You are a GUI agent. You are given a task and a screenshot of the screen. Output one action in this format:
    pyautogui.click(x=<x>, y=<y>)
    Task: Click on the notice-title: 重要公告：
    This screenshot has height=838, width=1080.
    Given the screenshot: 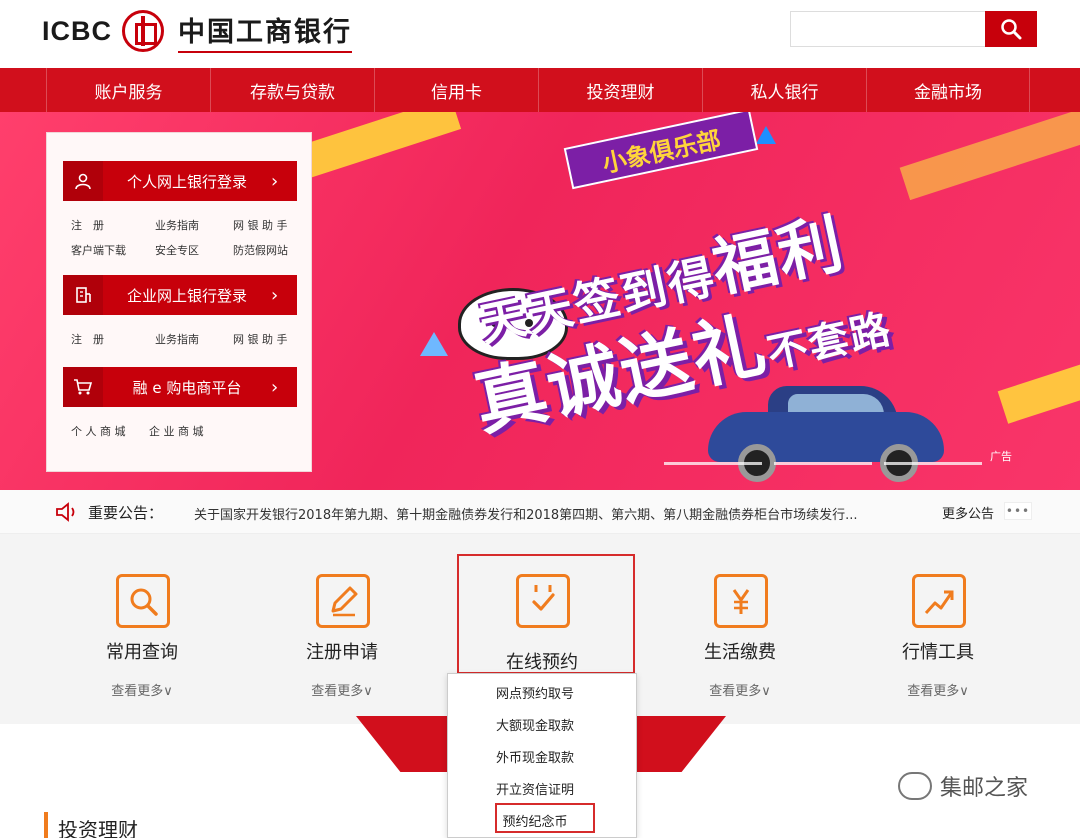 What is the action you would take?
    pyautogui.click(x=126, y=513)
    